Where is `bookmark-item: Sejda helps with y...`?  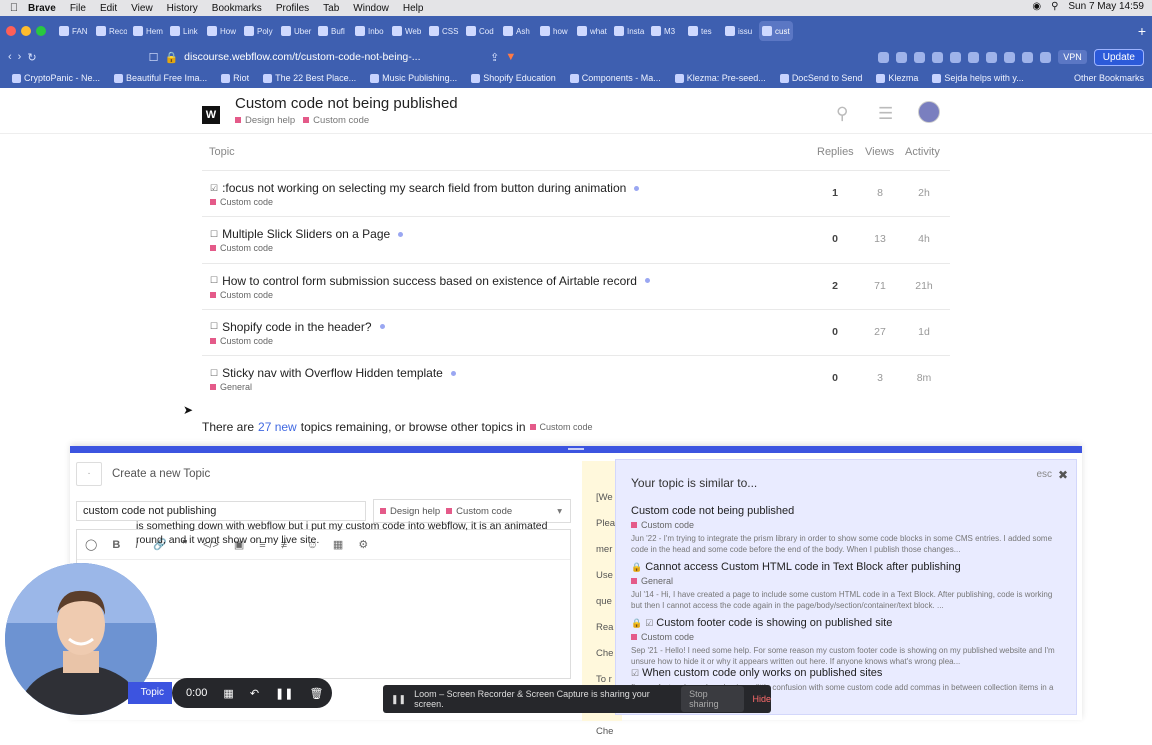
bookmark-item: Sejda helps with y... is located at coordinates (978, 78).